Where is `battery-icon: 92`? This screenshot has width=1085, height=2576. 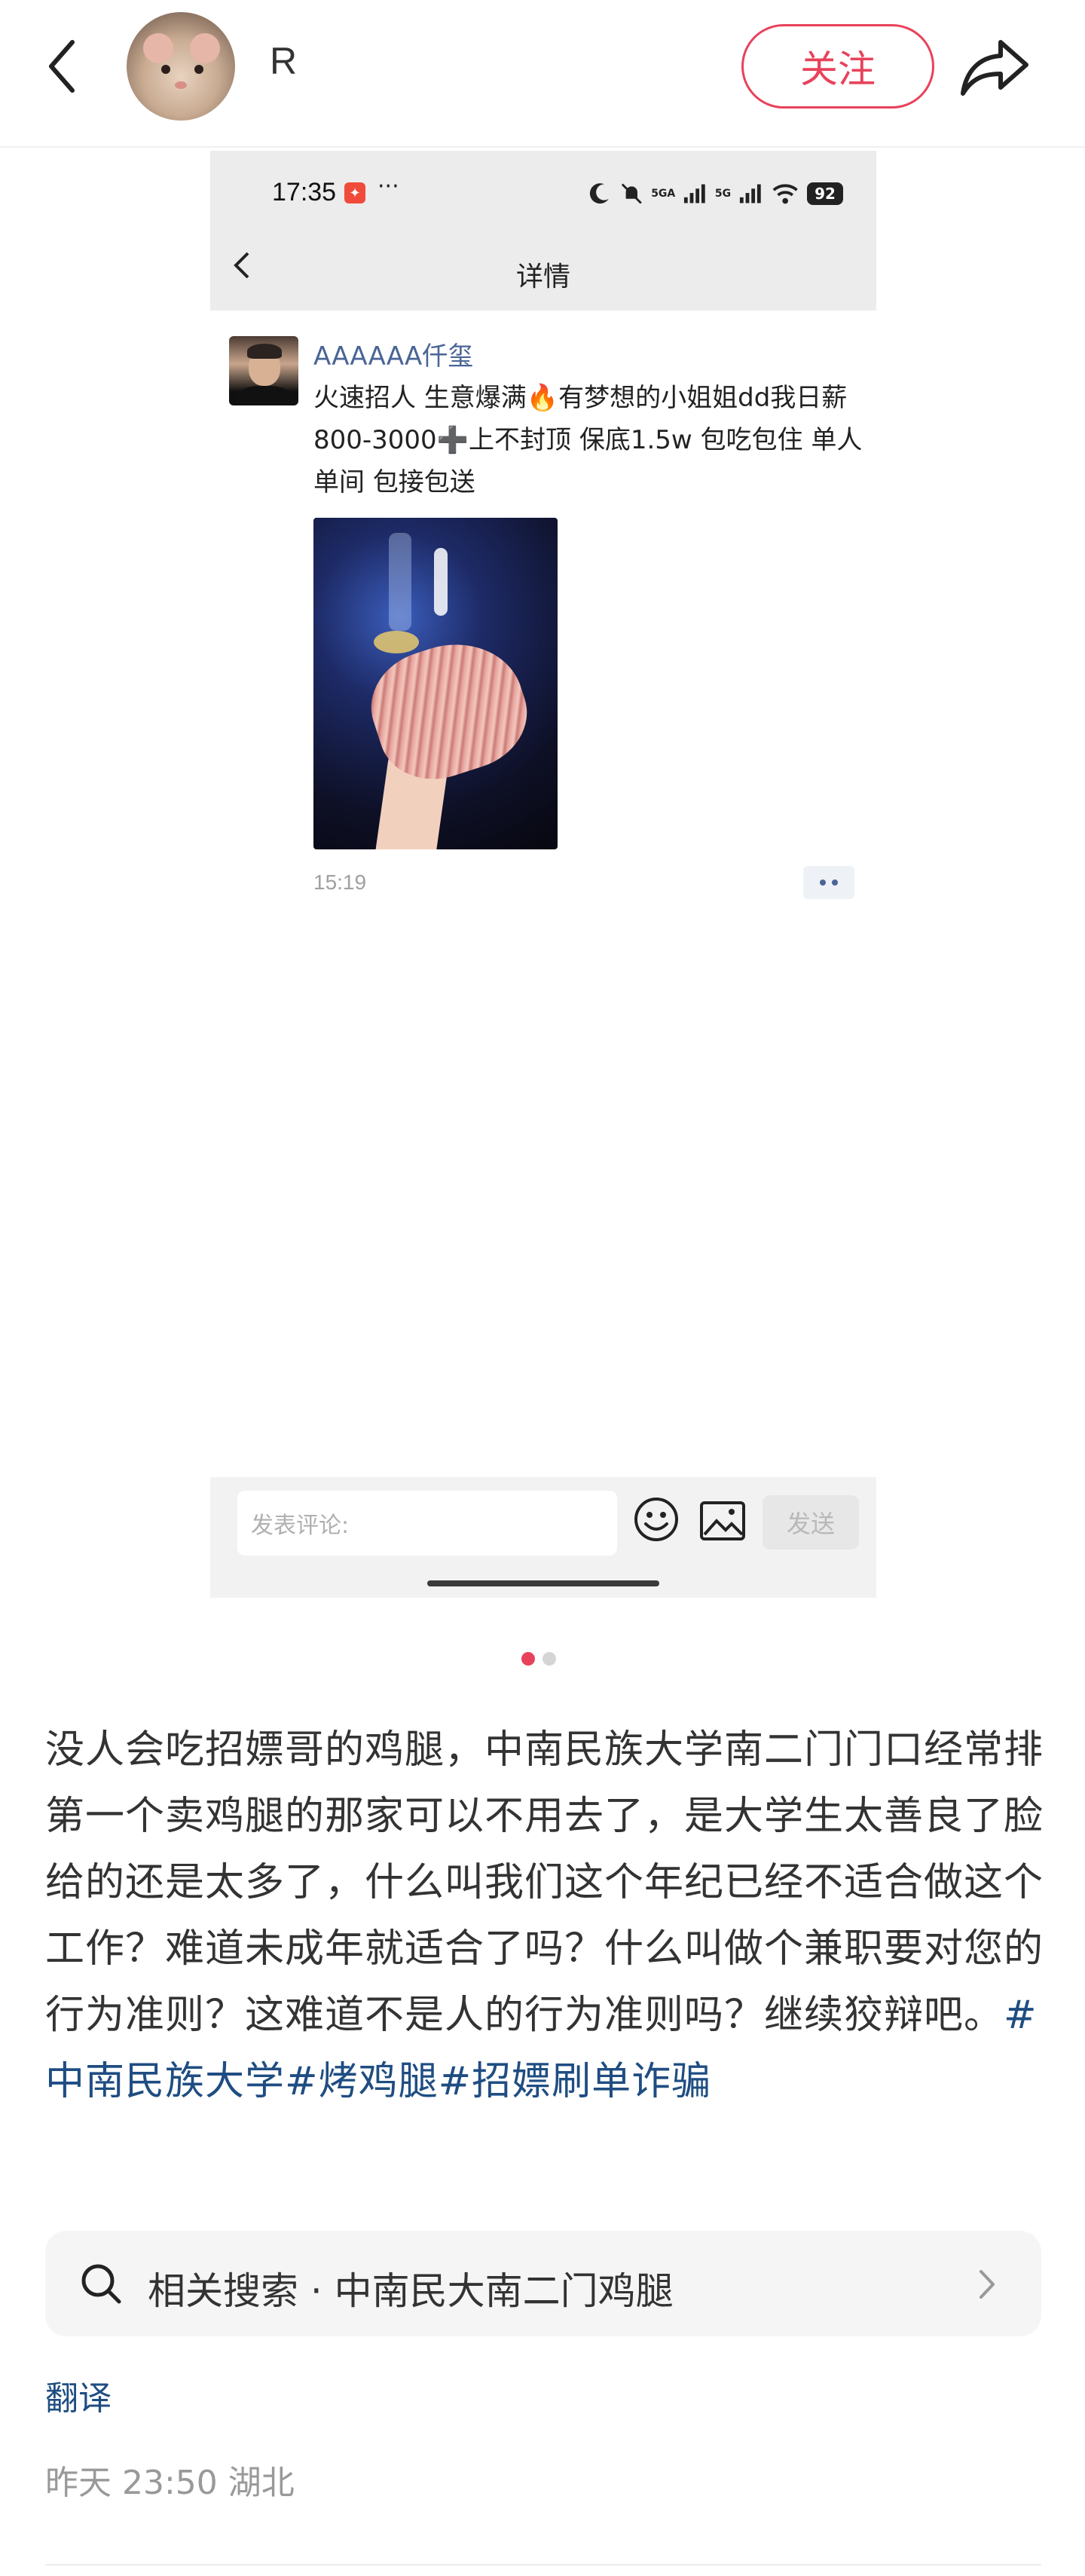
battery-icon: 92 is located at coordinates (825, 193).